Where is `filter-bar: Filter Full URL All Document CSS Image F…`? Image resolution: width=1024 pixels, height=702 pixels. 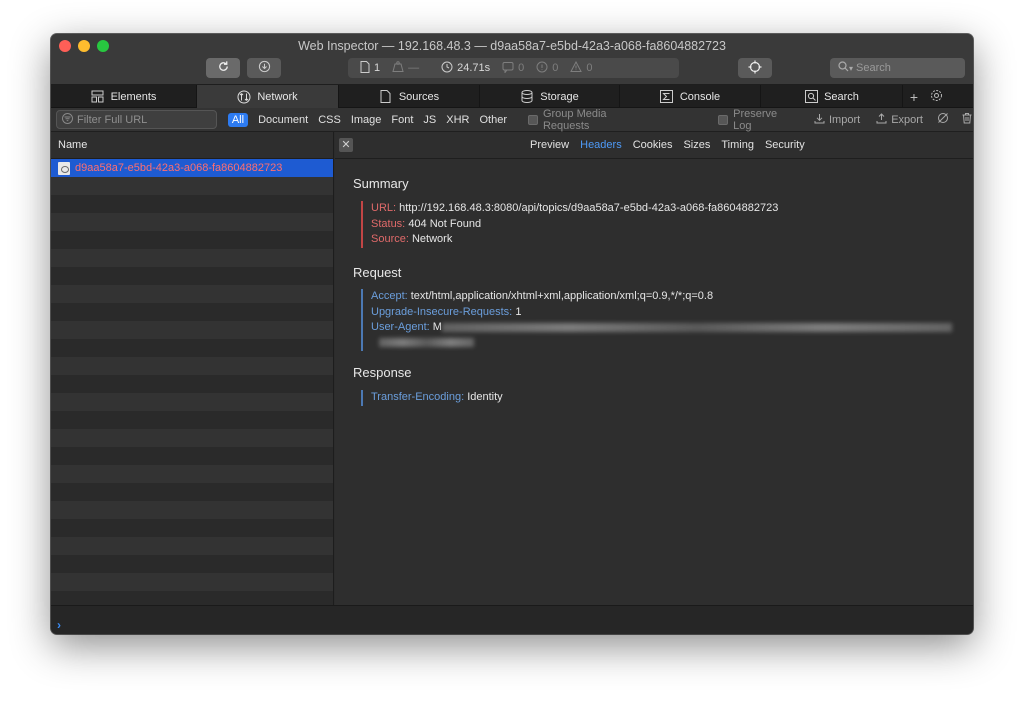 filter-bar: Filter Full URL All Document CSS Image F… is located at coordinates (512, 120).